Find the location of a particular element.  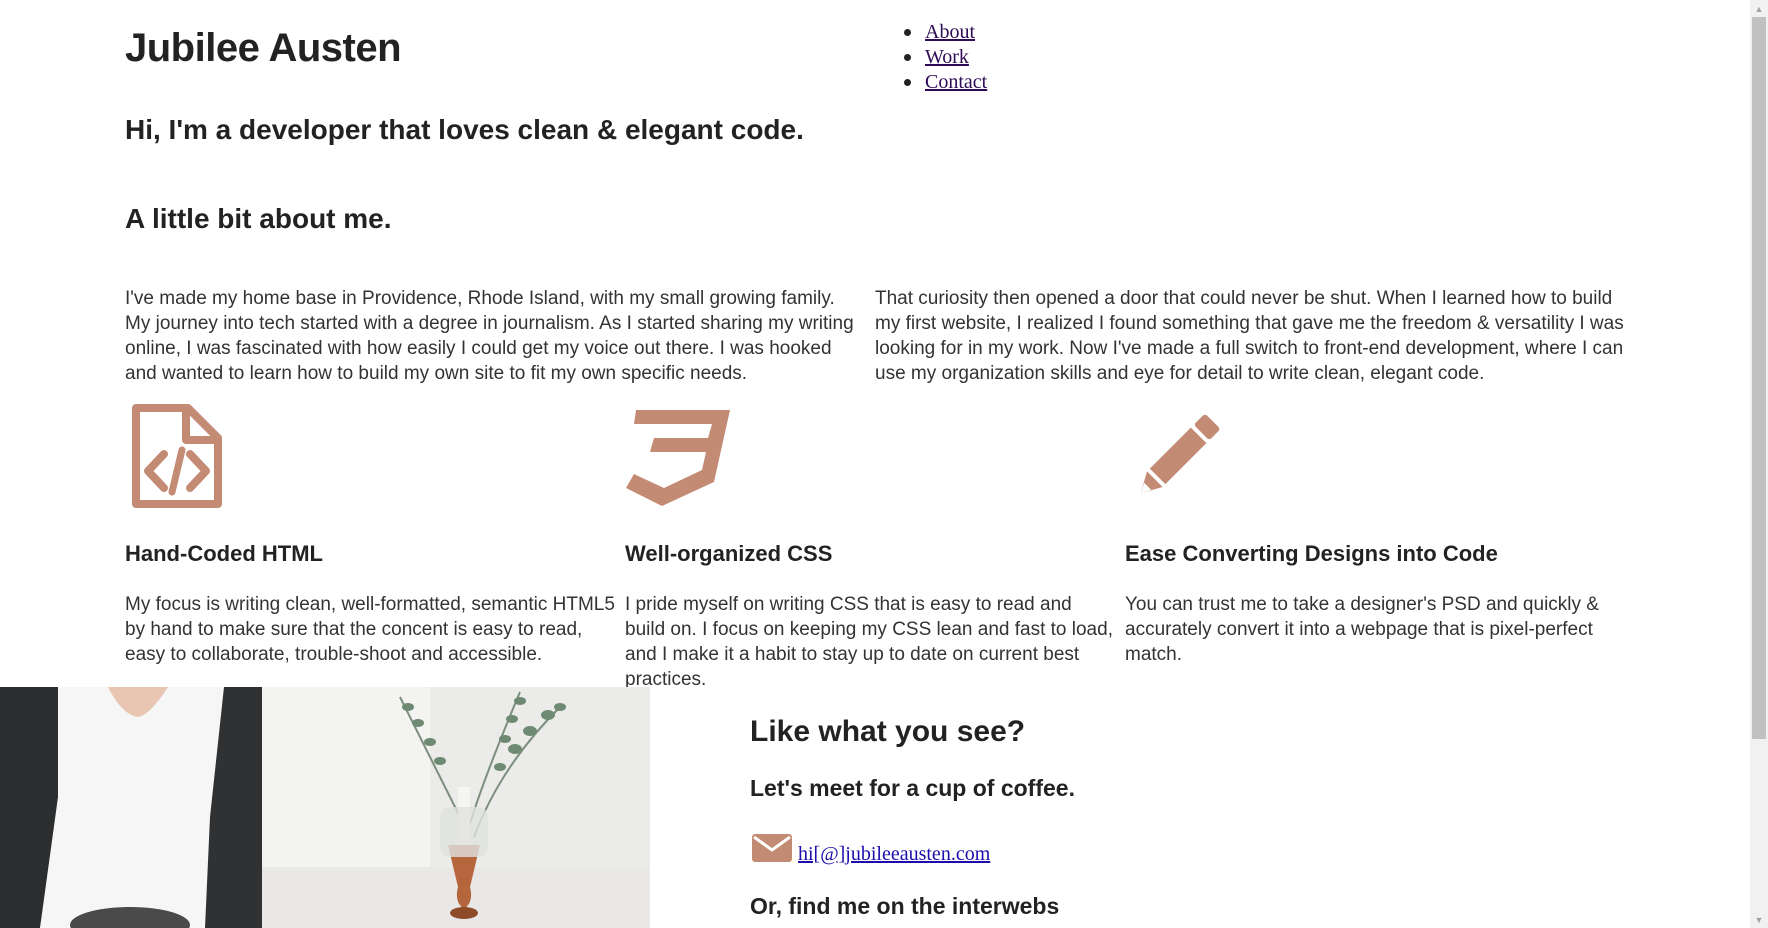

nav-item-about: About is located at coordinates (945, 32).